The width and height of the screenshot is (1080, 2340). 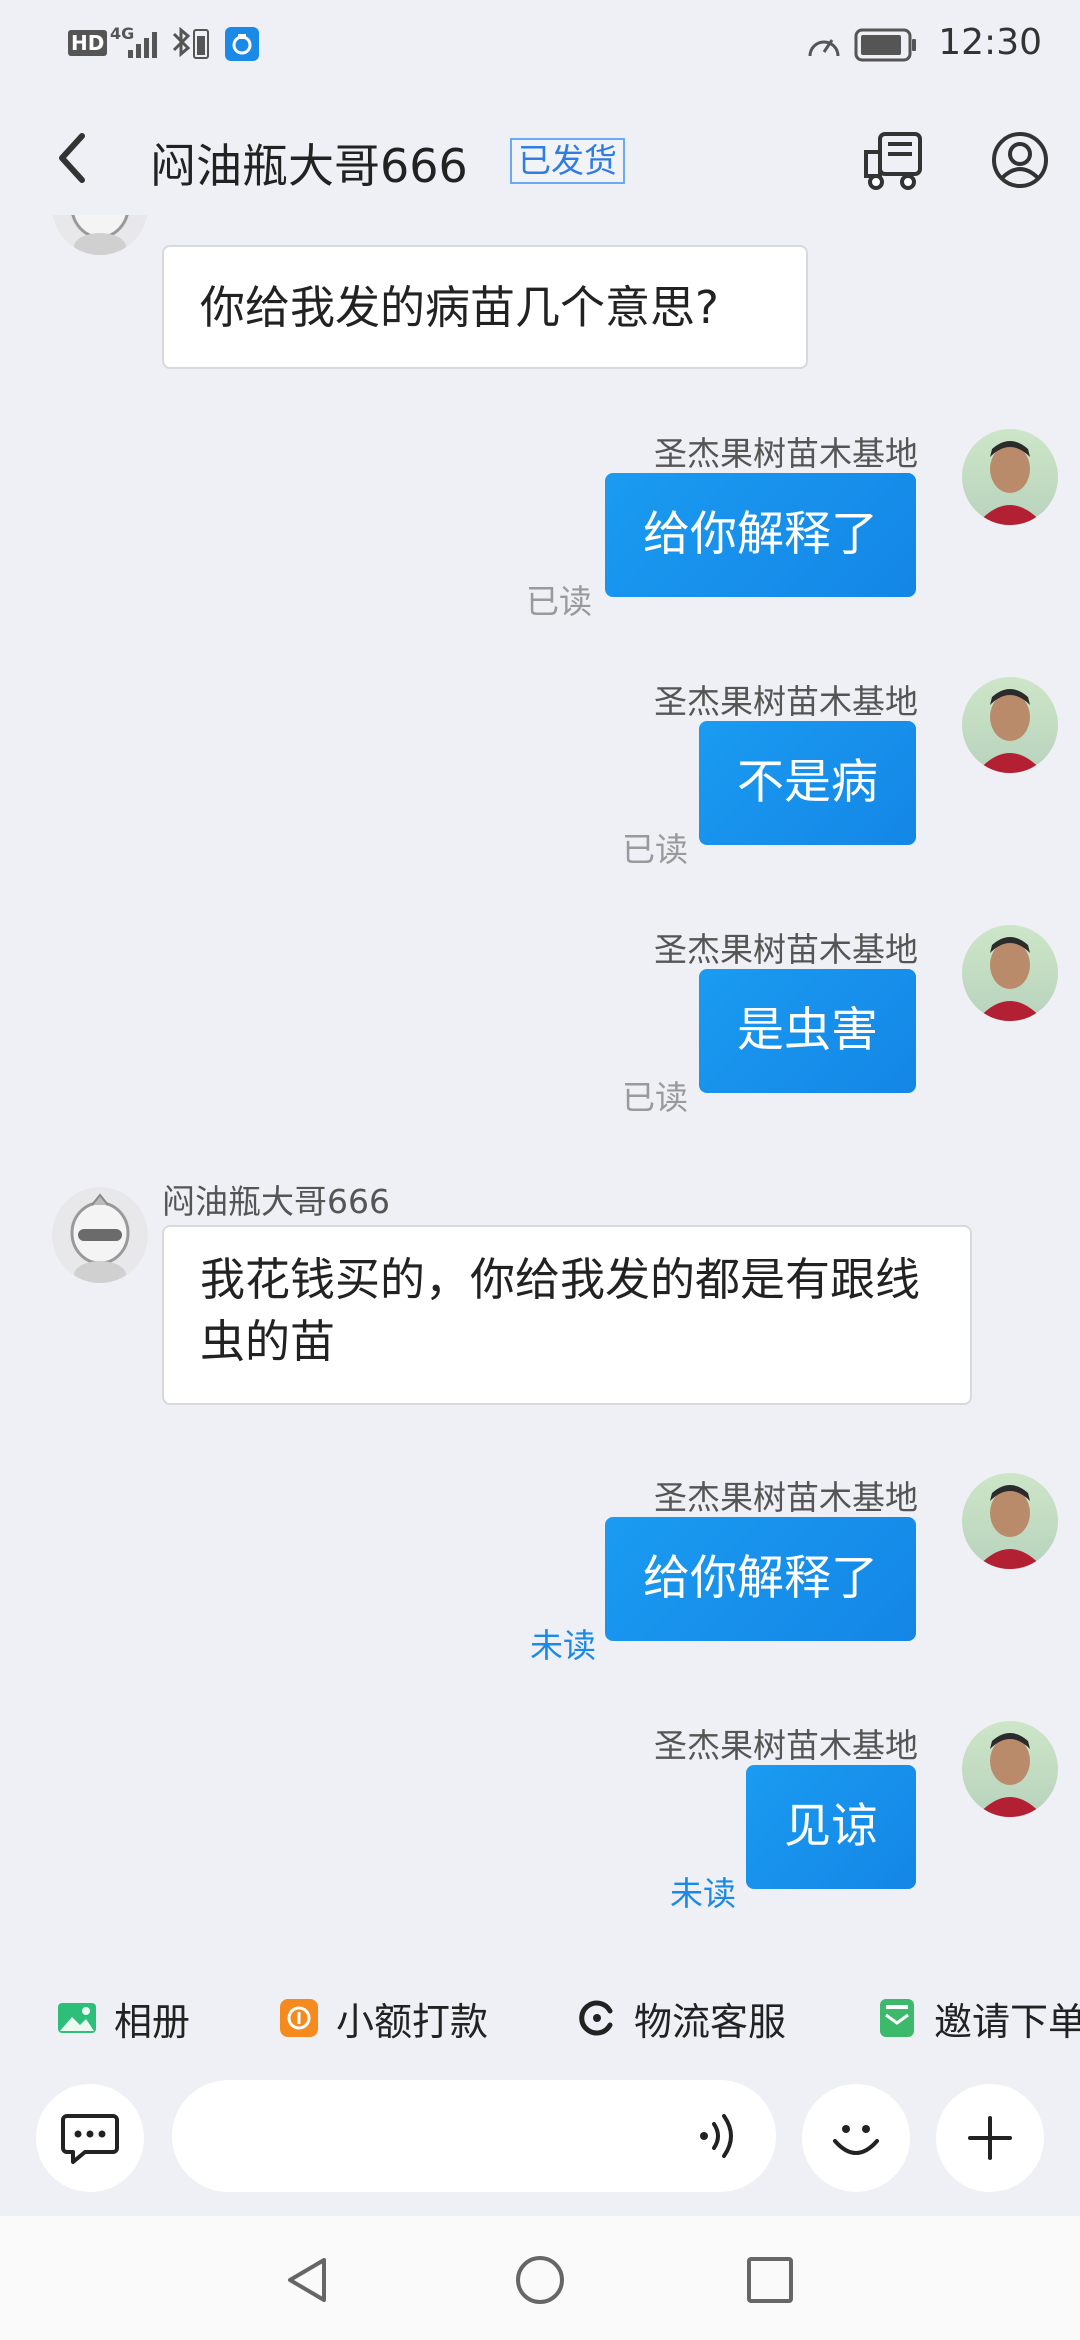 What do you see at coordinates (824, 48) in the screenshot?
I see `speed-icon` at bounding box center [824, 48].